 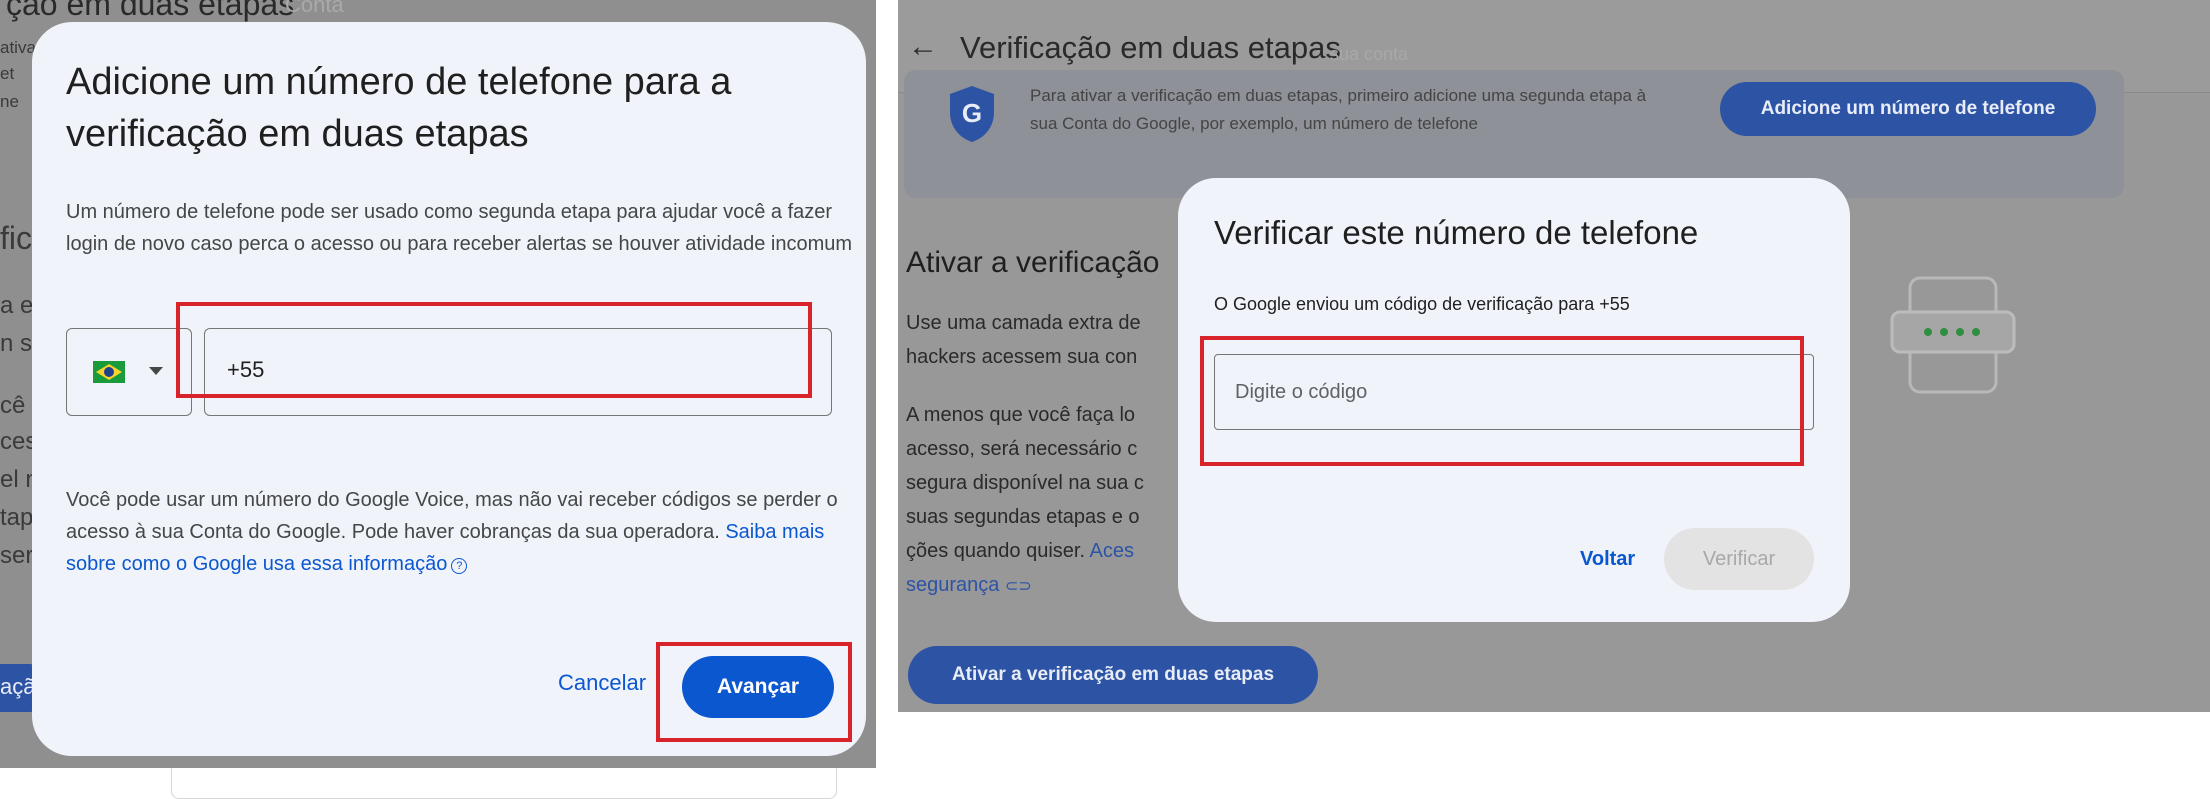 What do you see at coordinates (16, 343) in the screenshot?
I see `background-text-fragment: n s` at bounding box center [16, 343].